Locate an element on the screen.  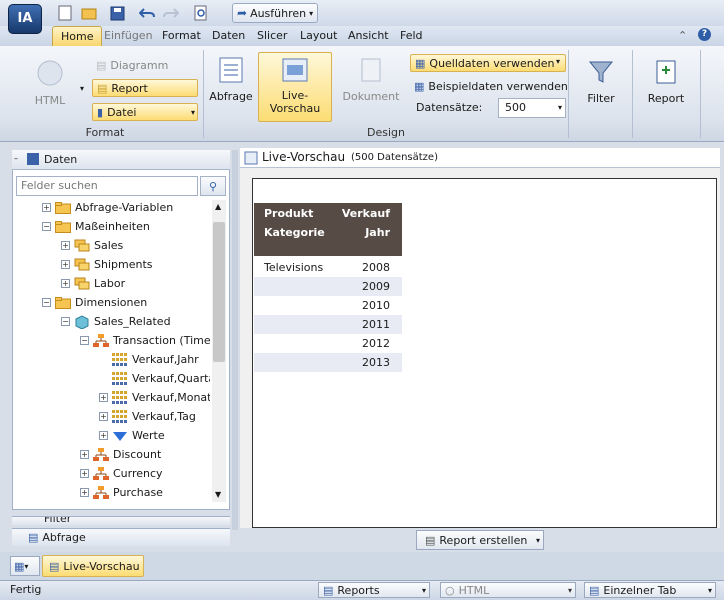
undo-icon is located at coordinates (147, 13).